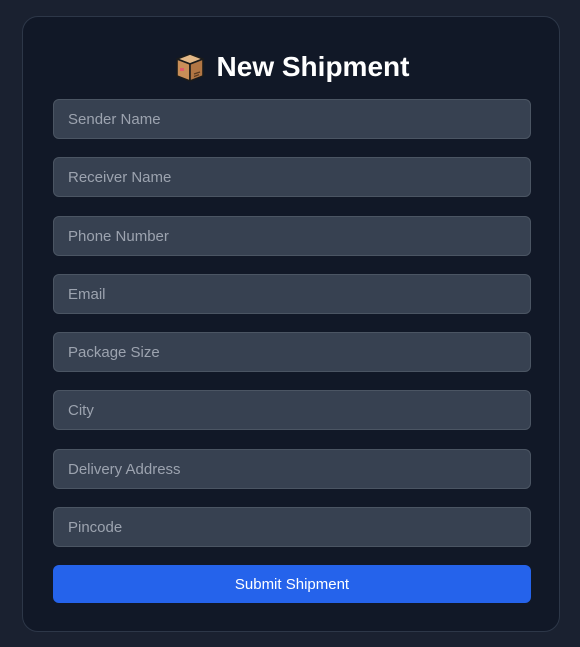  What do you see at coordinates (313, 66) in the screenshot?
I see `form-title: New Shipment` at bounding box center [313, 66].